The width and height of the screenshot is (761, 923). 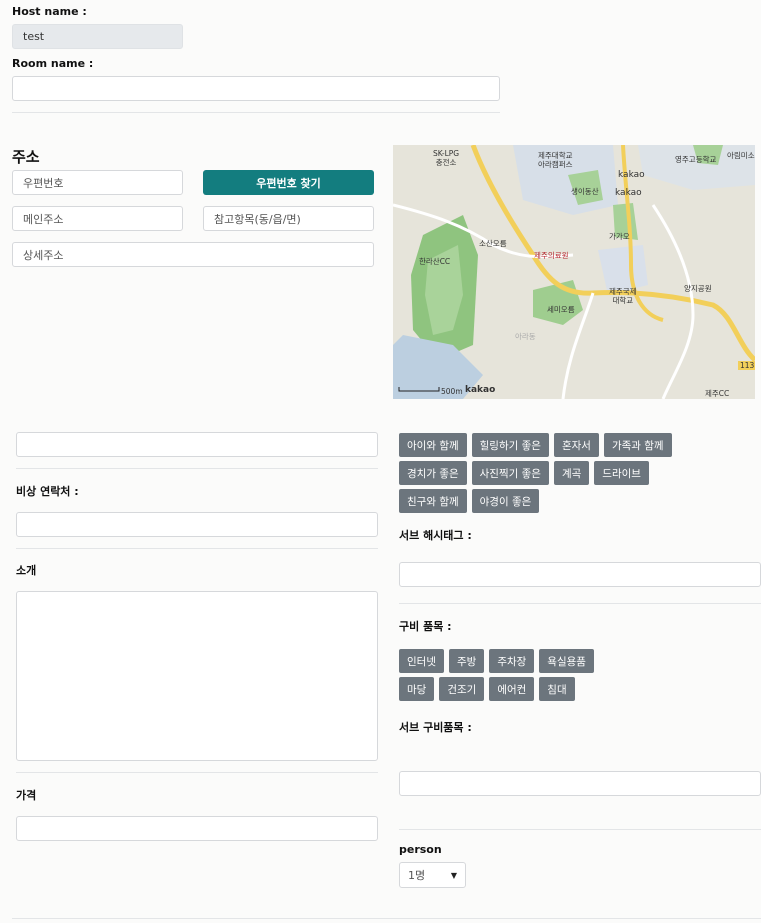 I want to click on chevron-down-icon: ▼, so click(x=453, y=875).